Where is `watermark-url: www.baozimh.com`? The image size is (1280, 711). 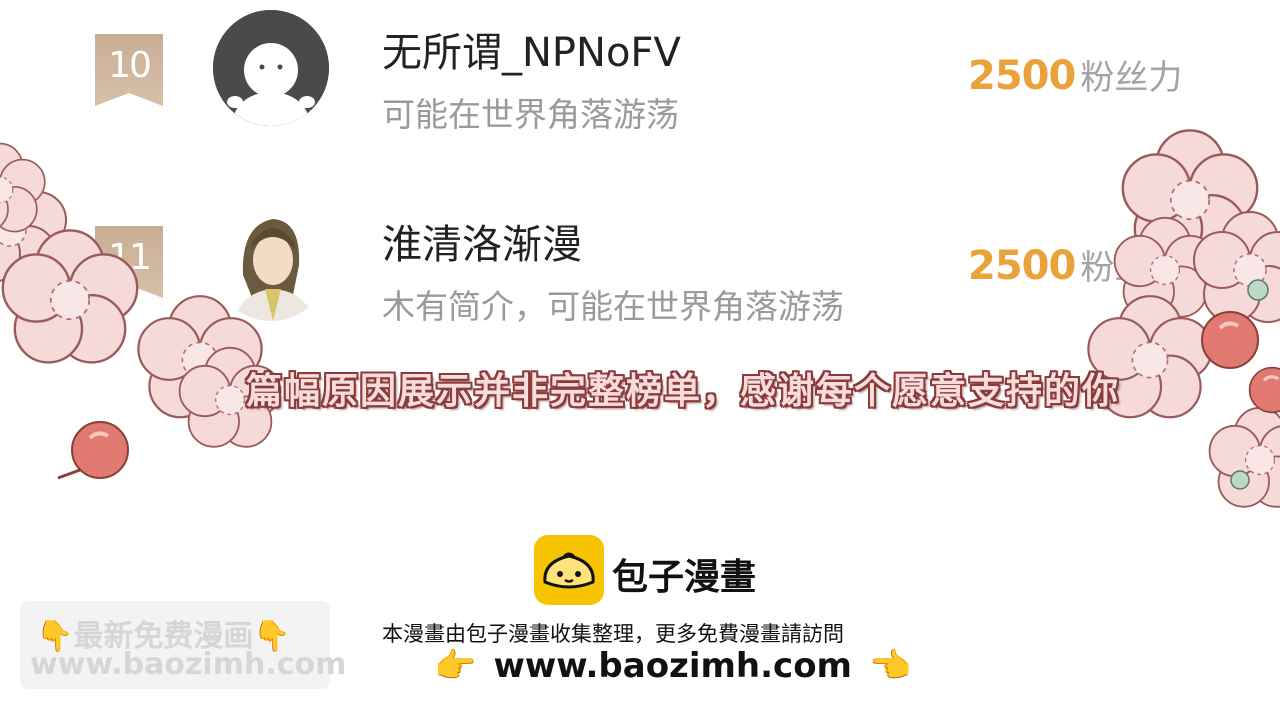
watermark-url: www.baozimh.com is located at coordinates (188, 664).